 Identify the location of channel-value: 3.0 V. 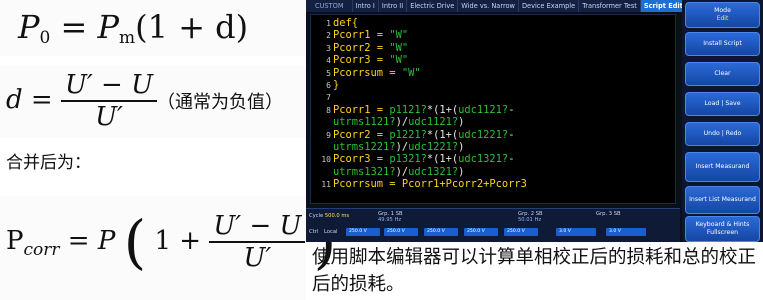
(565, 231).